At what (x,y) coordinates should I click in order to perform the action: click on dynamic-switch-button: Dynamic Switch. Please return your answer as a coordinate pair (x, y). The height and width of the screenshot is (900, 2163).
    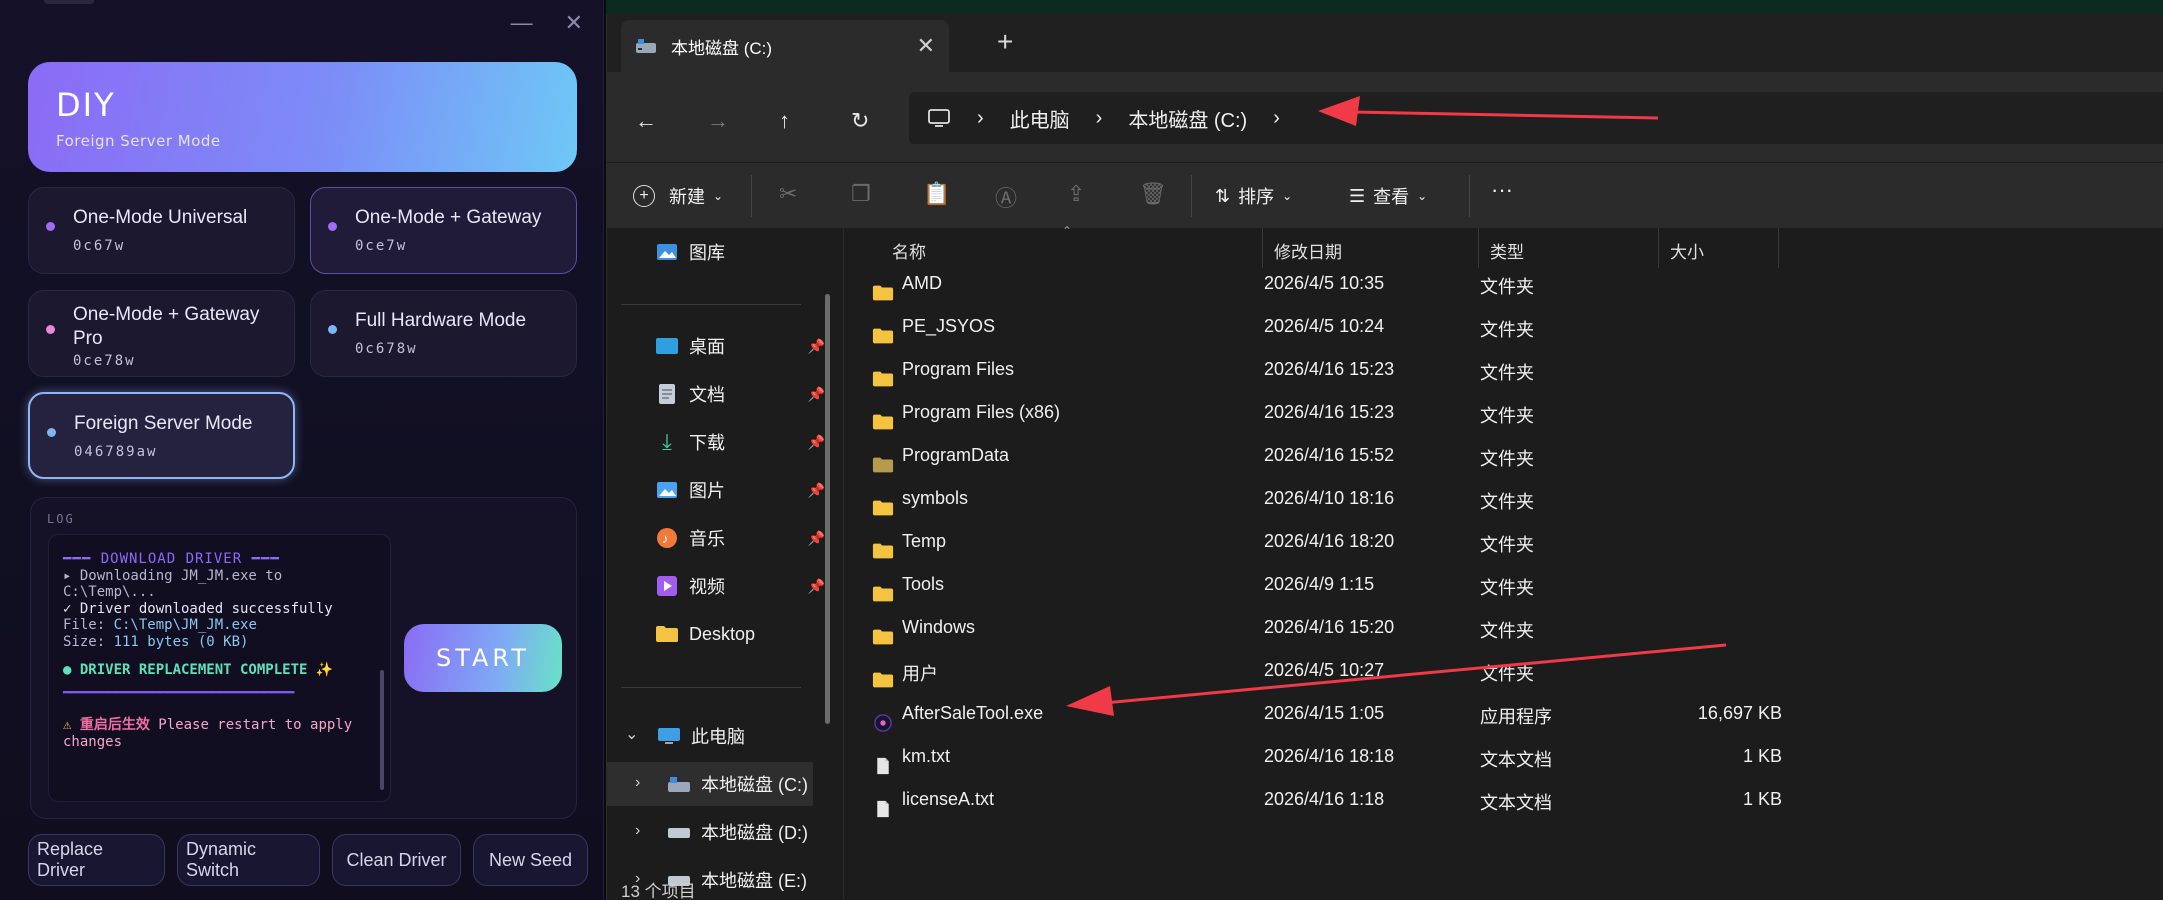
    Looking at the image, I should click on (248, 860).